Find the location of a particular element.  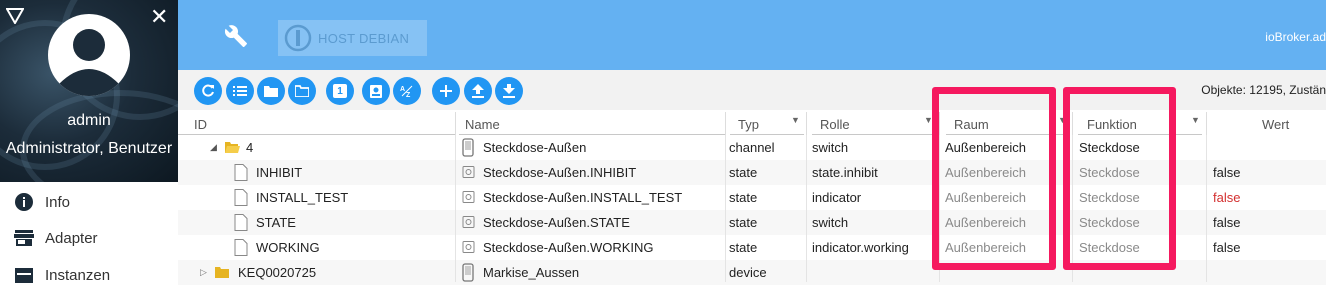

collapse-arrow-icon: ◢ is located at coordinates (213, 147).